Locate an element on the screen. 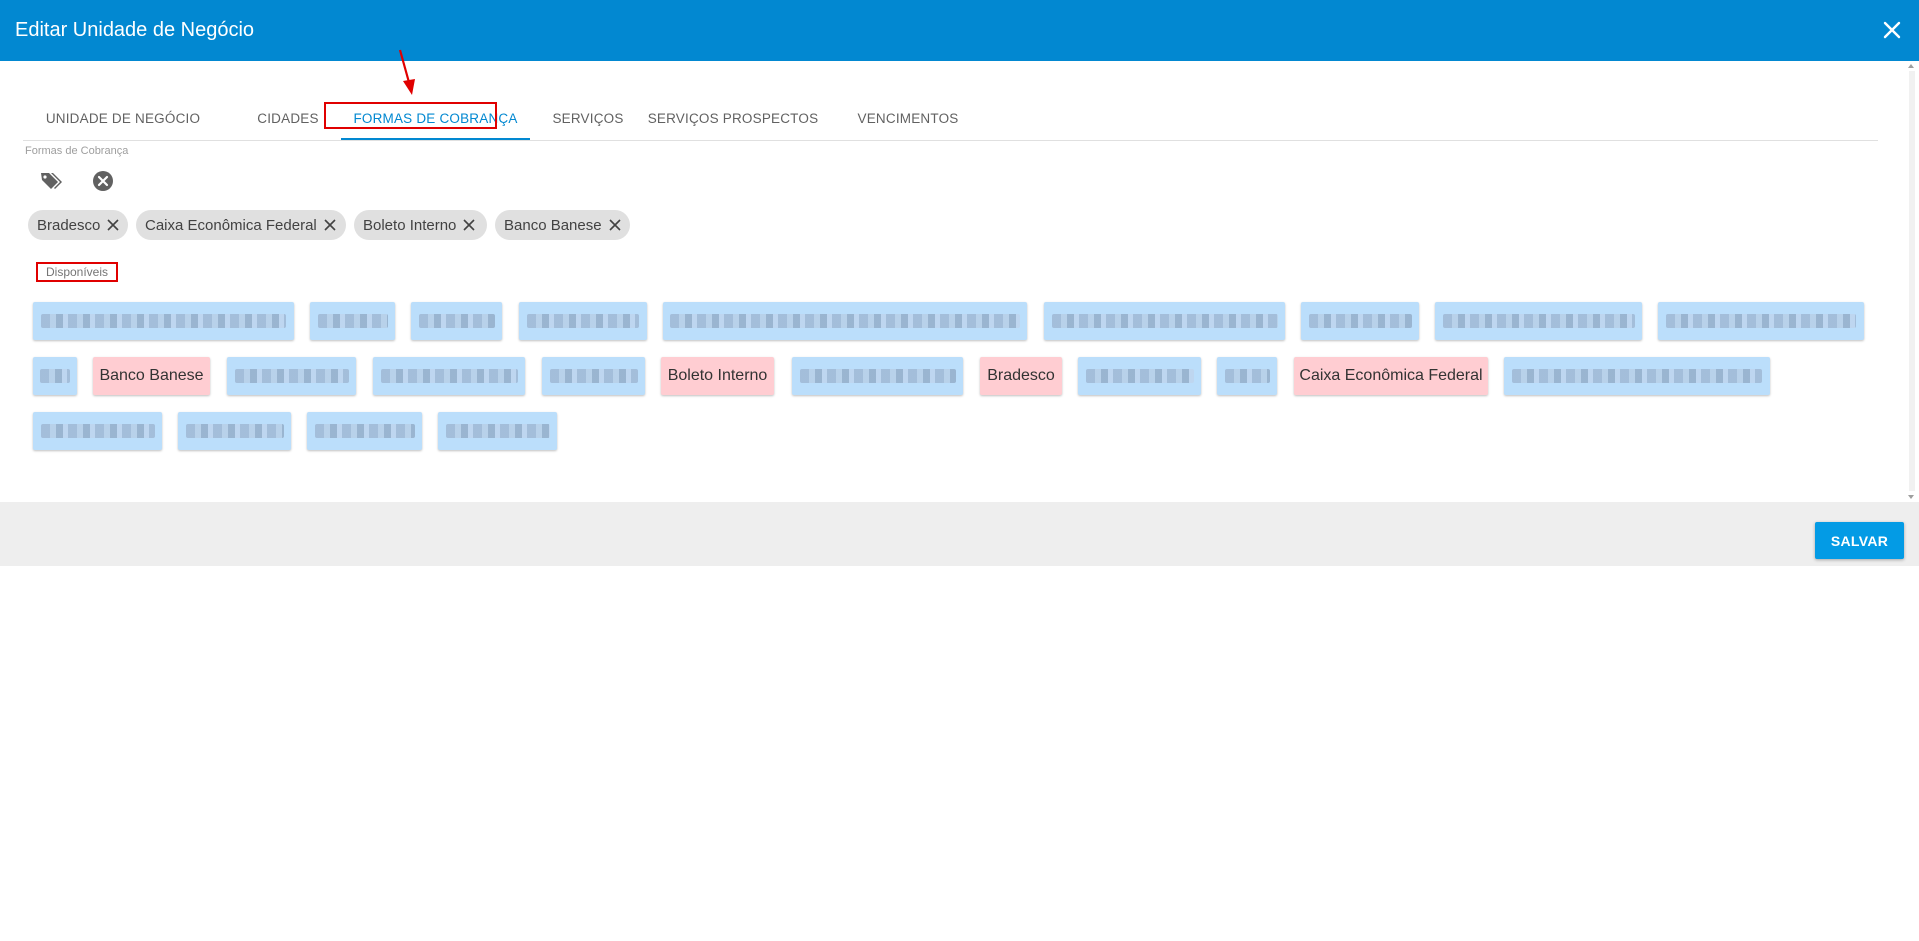 The height and width of the screenshot is (941, 1919). dialog-title: Editar Unidade de Negócio is located at coordinates (135, 30).